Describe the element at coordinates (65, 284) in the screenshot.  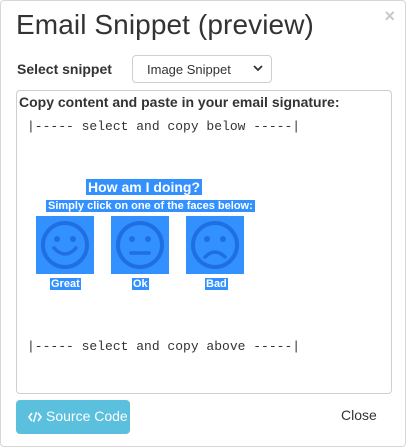
I see `face-label-great: Great` at that location.